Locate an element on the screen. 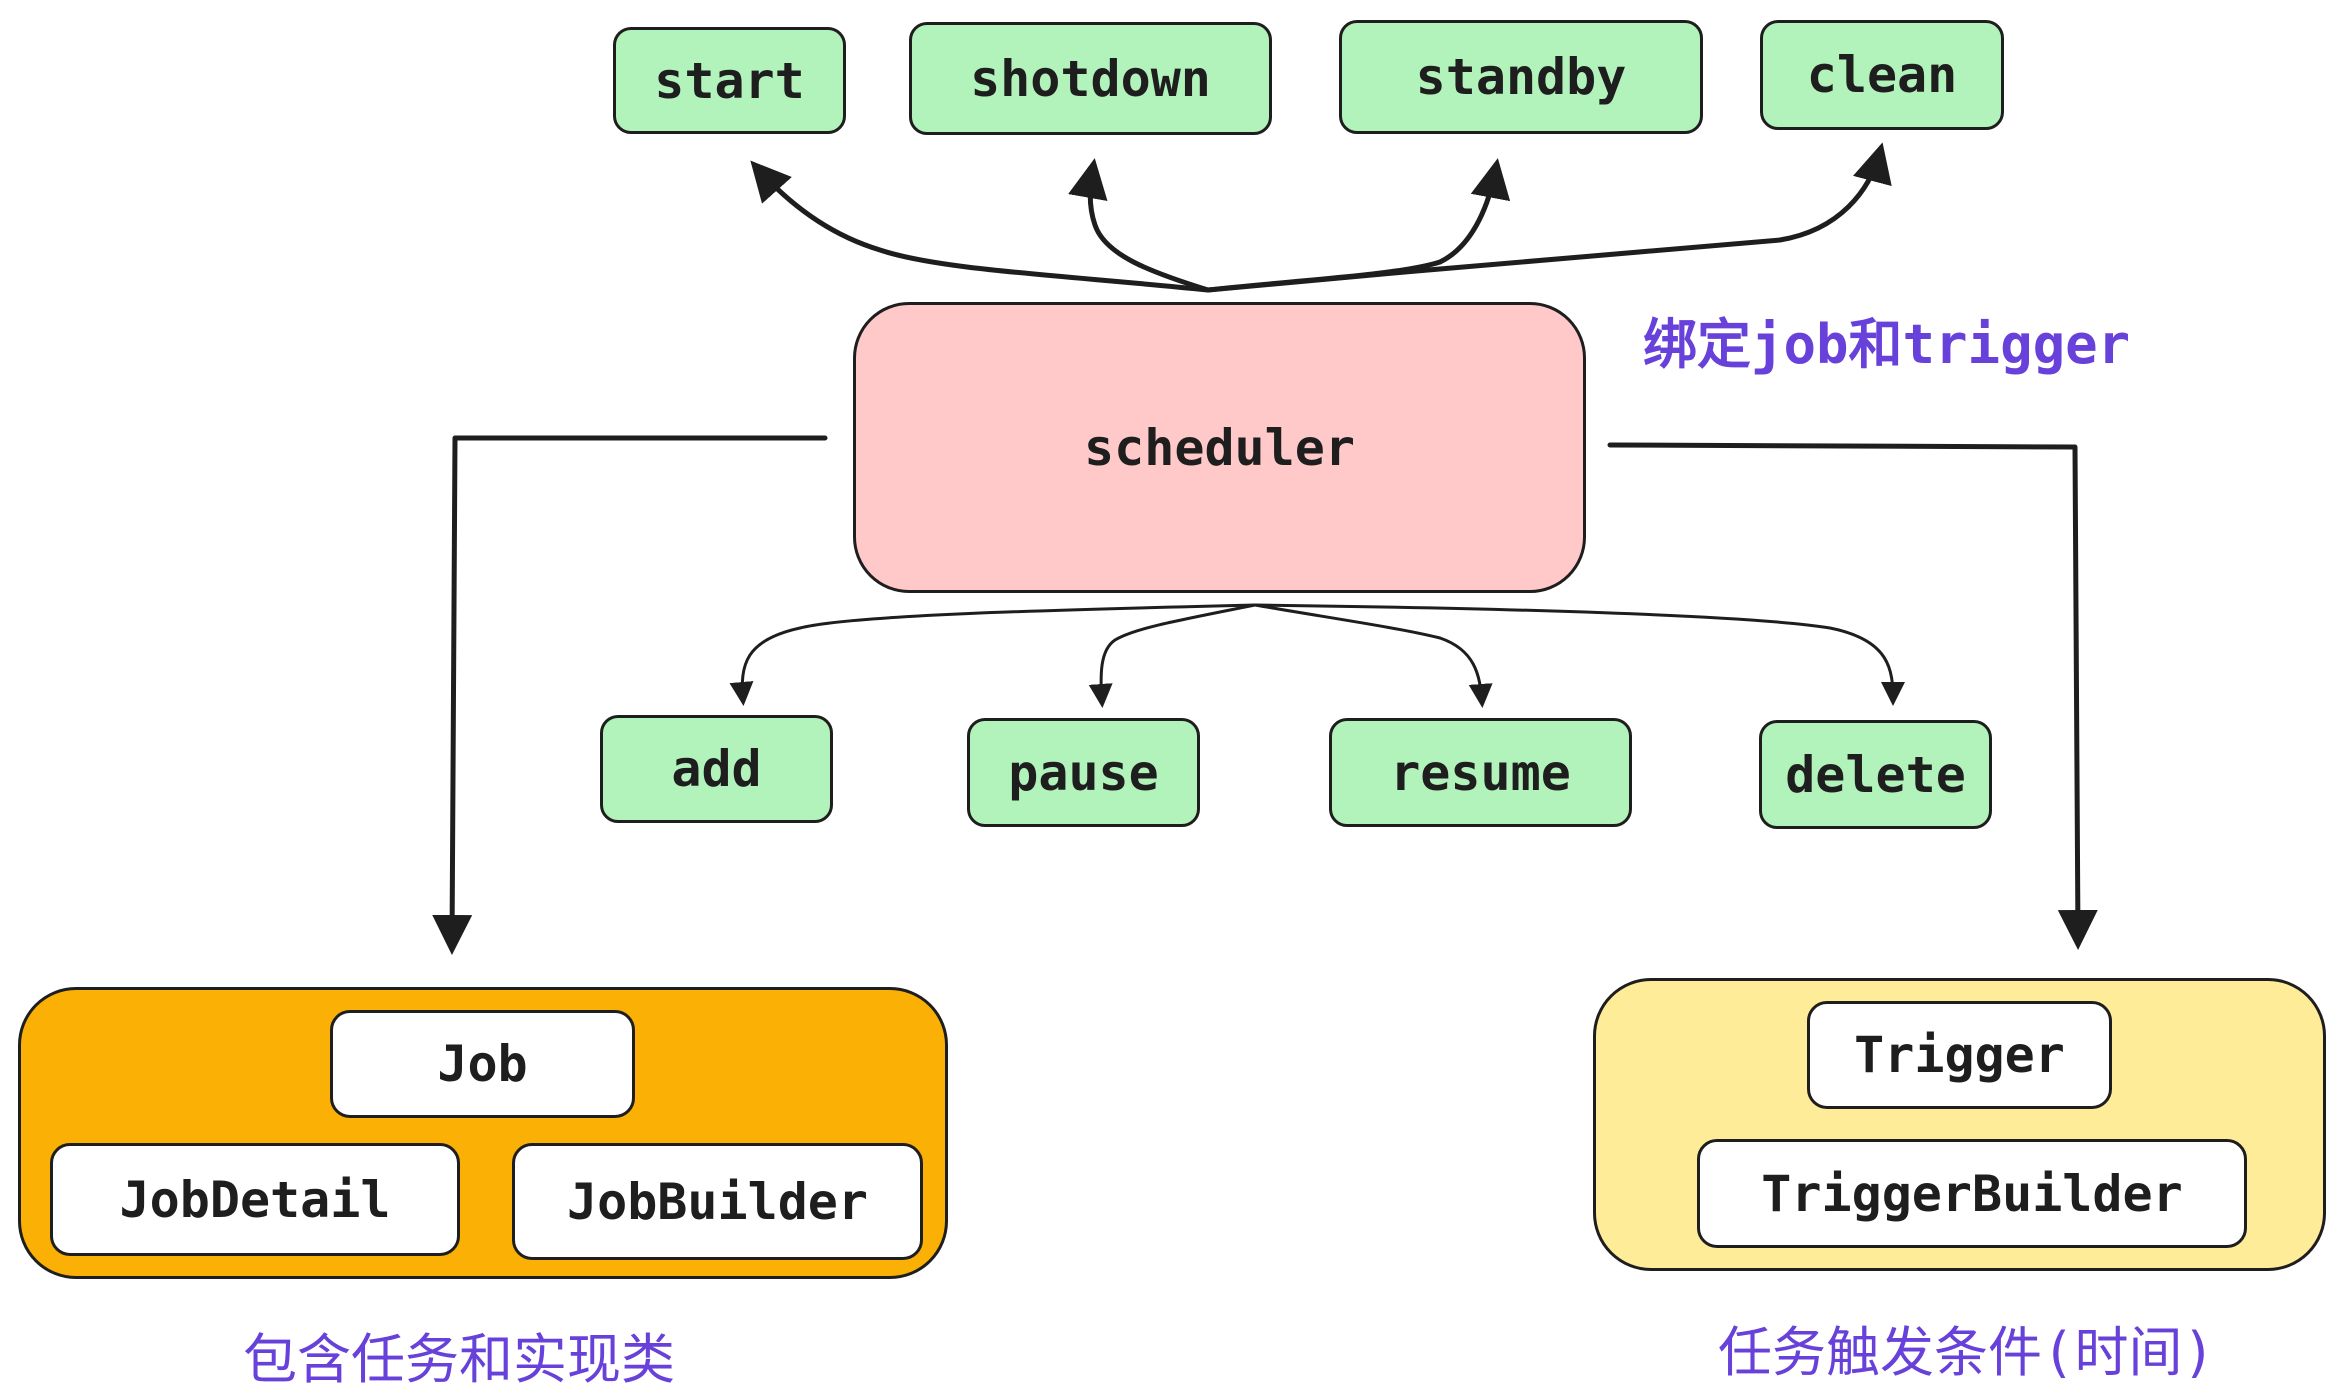  arrow-to-standby is located at coordinates (1358, 225).